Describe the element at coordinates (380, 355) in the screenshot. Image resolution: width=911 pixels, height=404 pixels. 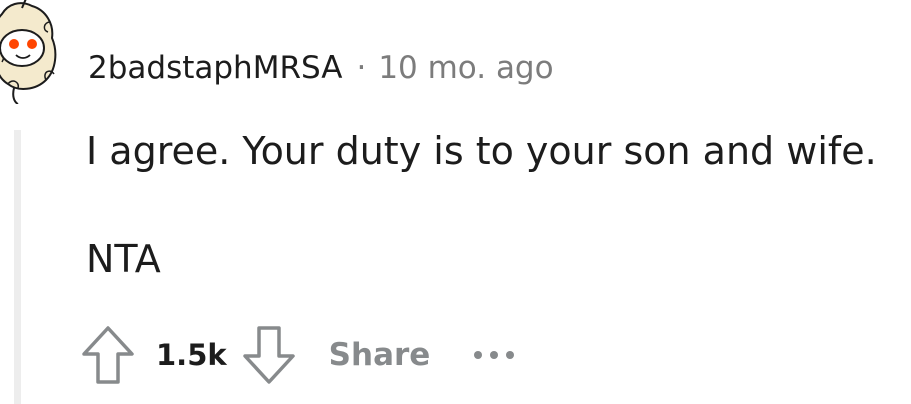
I see `share-button: Share` at that location.